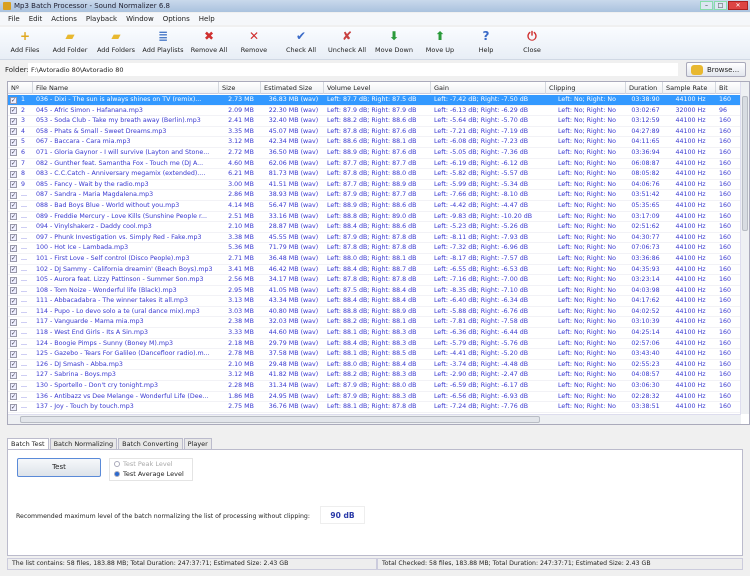  What do you see at coordinates (70, 41) in the screenshot?
I see `add-folder-button: ▰ Add Folder` at bounding box center [70, 41].